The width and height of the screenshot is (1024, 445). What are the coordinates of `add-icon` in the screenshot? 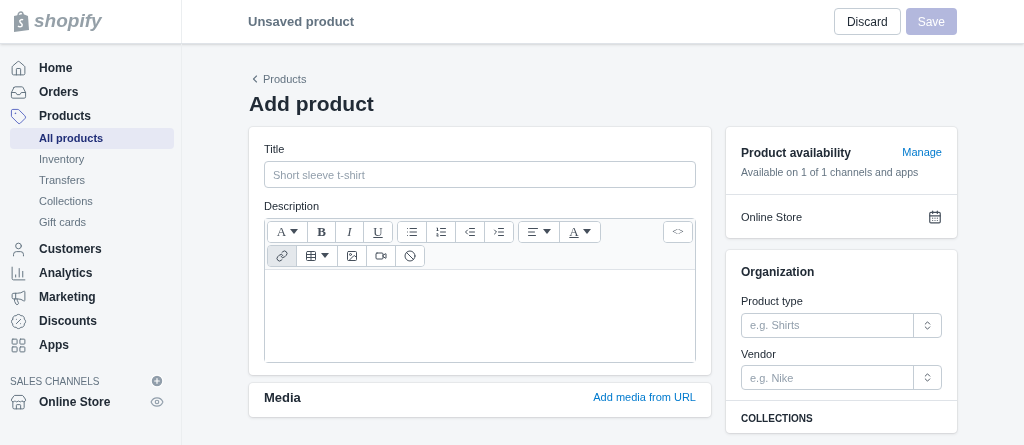 It's located at (157, 381).